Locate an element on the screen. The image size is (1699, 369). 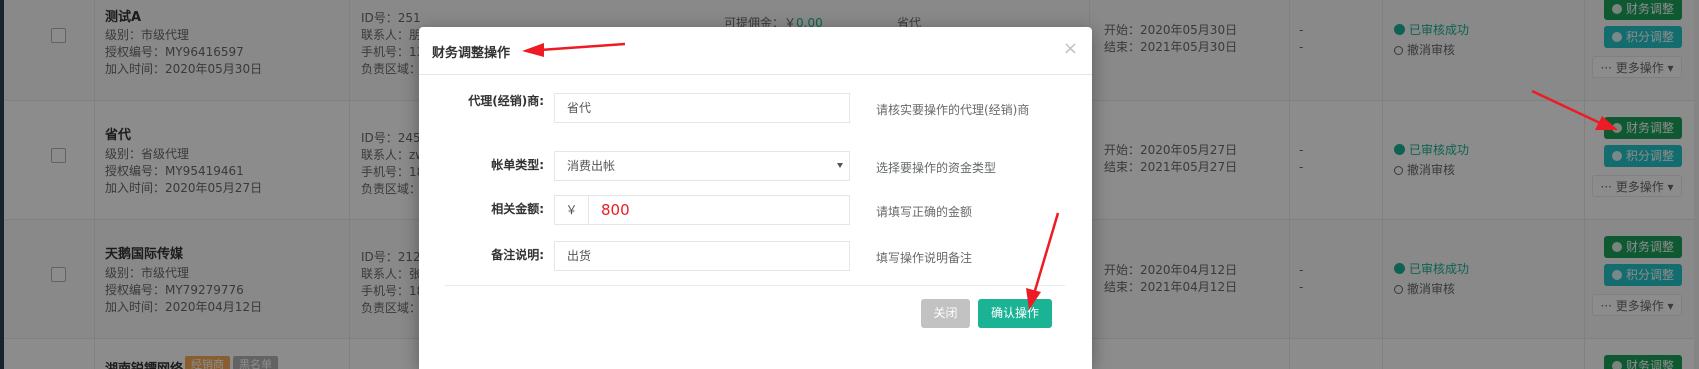
amount-field: ￥ 800 is located at coordinates (702, 210).